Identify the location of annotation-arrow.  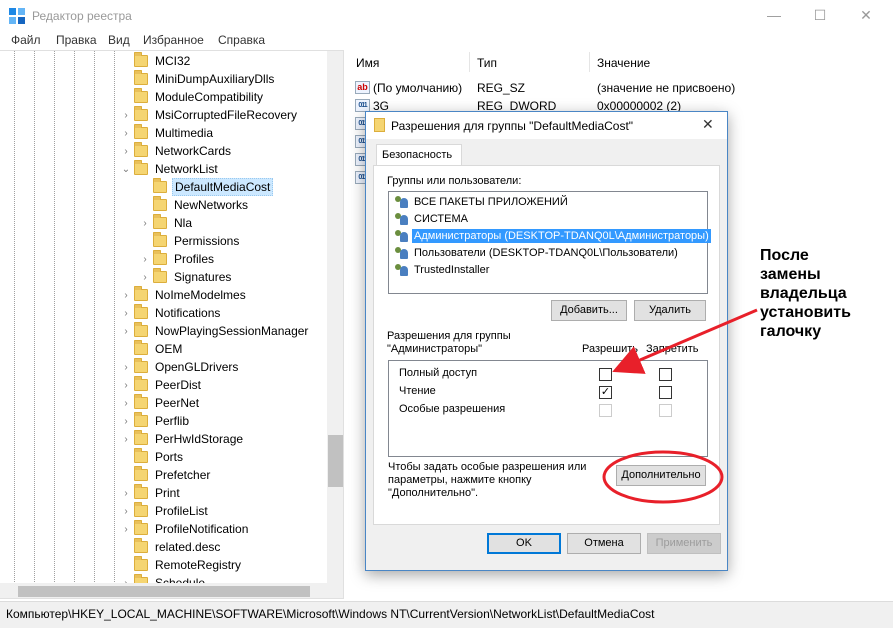
(685, 341).